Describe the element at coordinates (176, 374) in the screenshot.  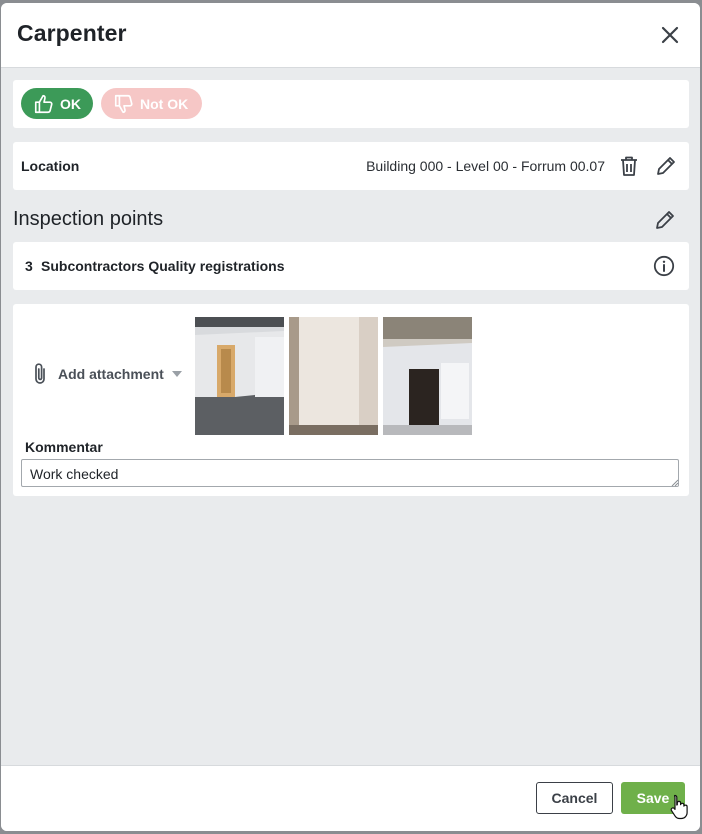
I see `caret-down-icon` at that location.